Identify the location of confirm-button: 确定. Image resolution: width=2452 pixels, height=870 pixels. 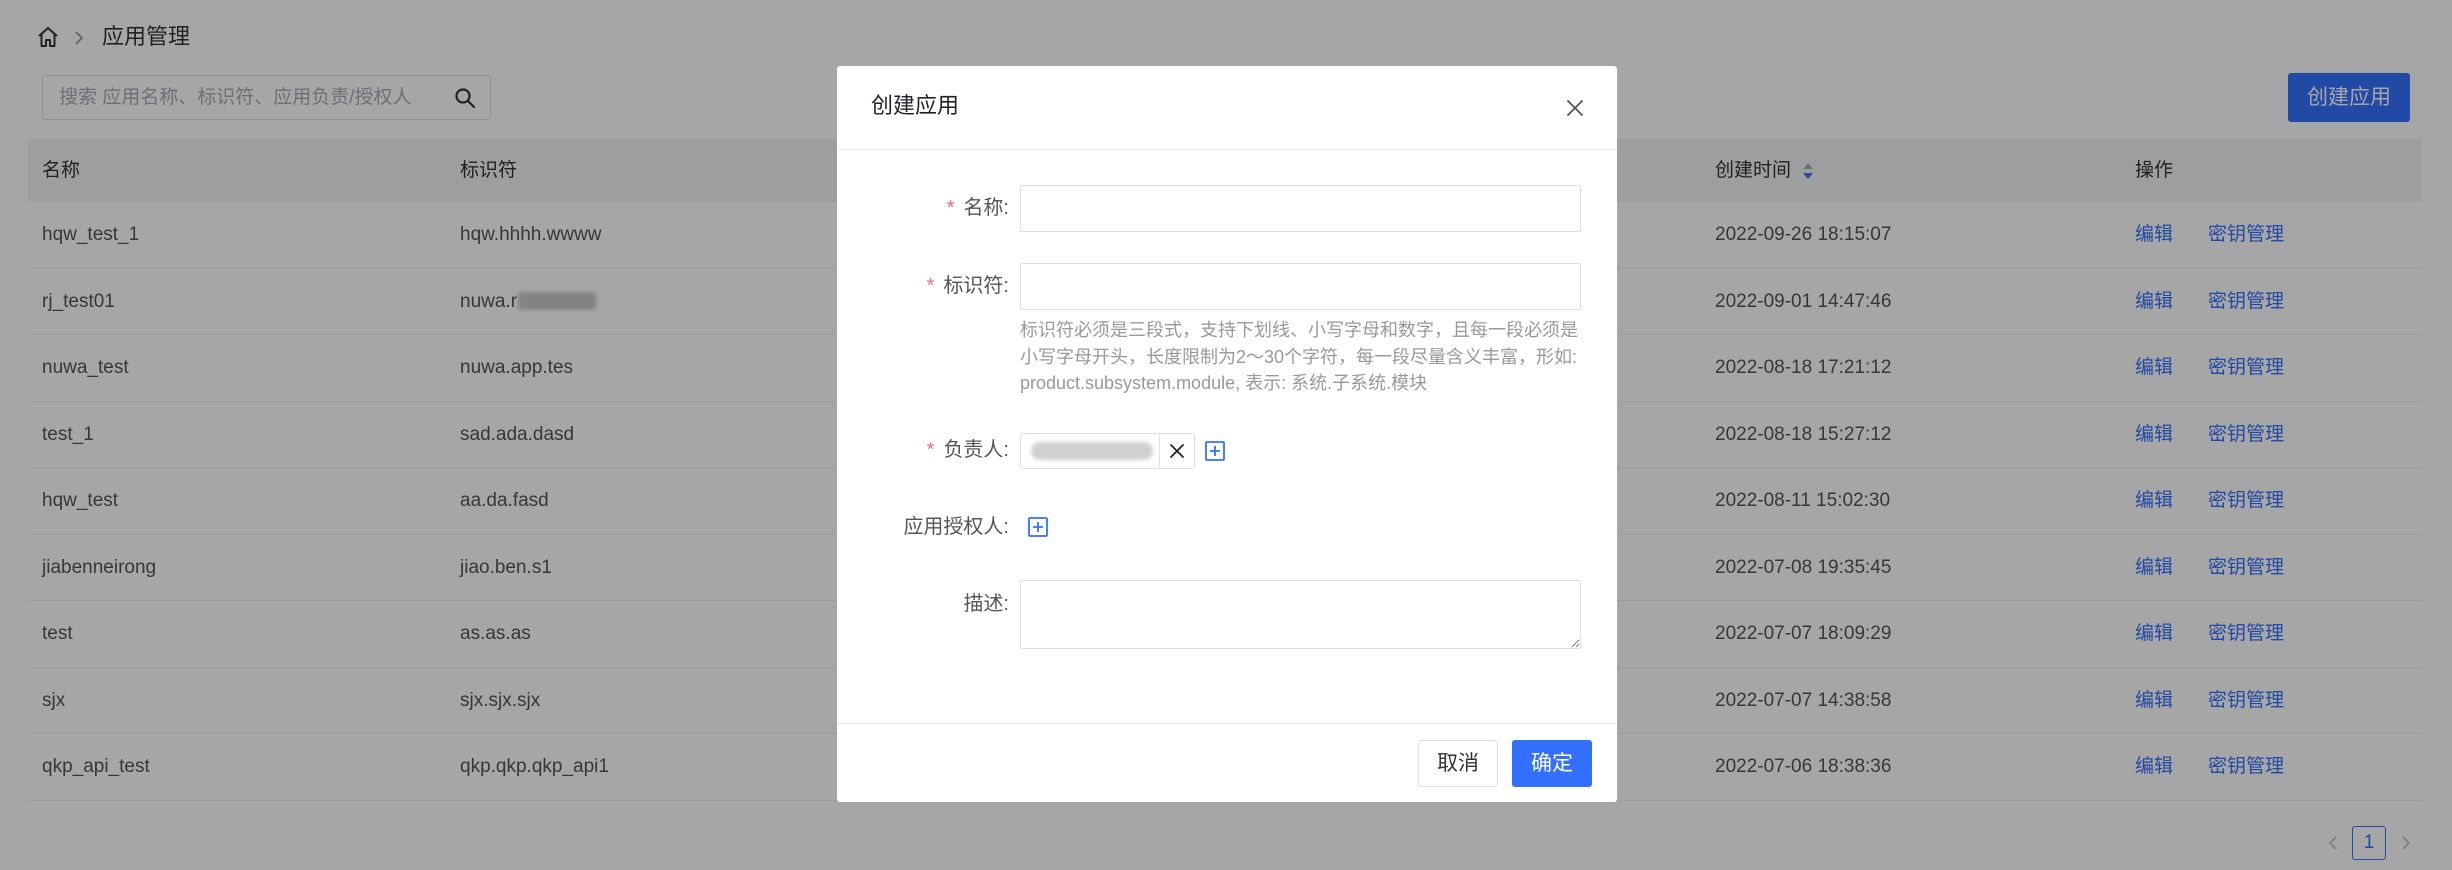
(1552, 763).